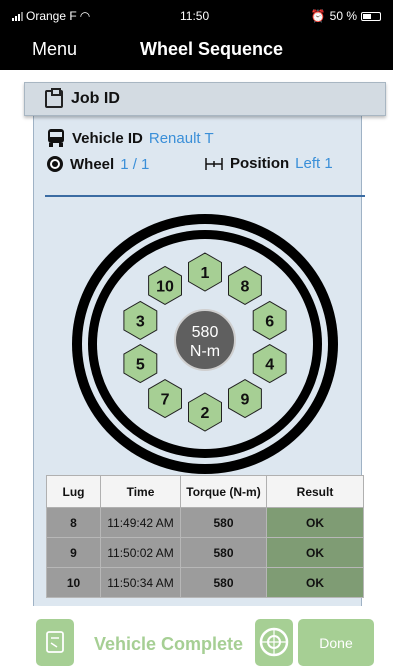 The width and height of the screenshot is (393, 671). What do you see at coordinates (140, 491) in the screenshot?
I see `column-header-time: Time` at bounding box center [140, 491].